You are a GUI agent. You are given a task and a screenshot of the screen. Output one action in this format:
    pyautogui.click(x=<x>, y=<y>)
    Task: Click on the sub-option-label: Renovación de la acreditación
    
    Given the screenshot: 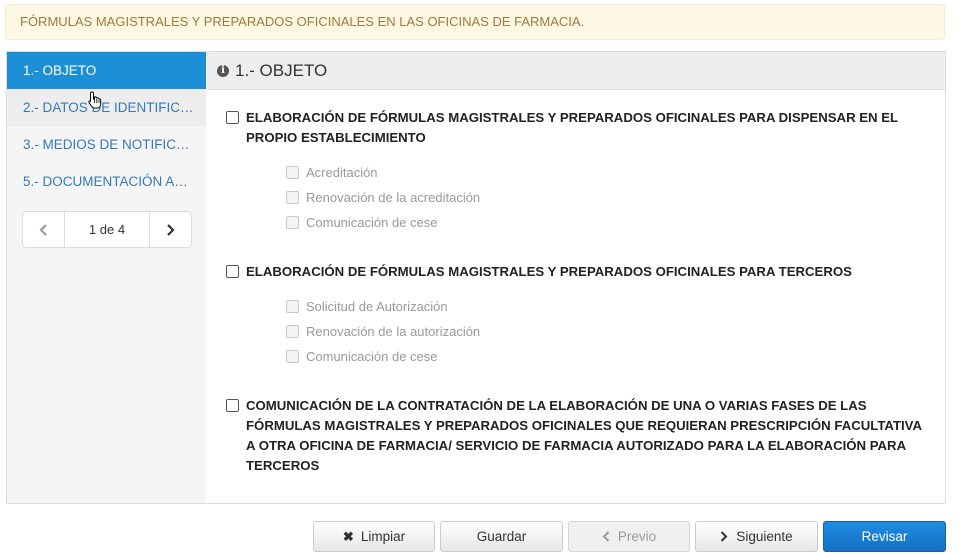 What is the action you would take?
    pyautogui.click(x=393, y=197)
    